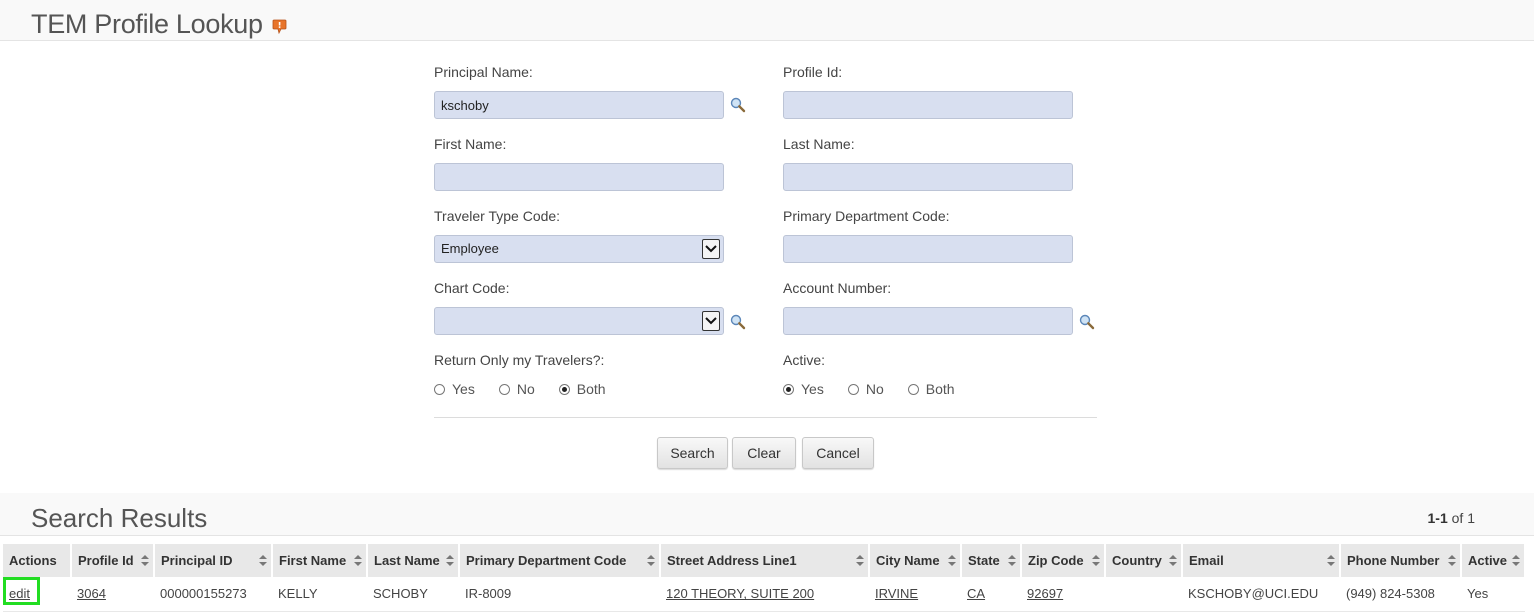  What do you see at coordinates (497, 216) in the screenshot?
I see `traveler-type-code-label: Traveler Type Code:` at bounding box center [497, 216].